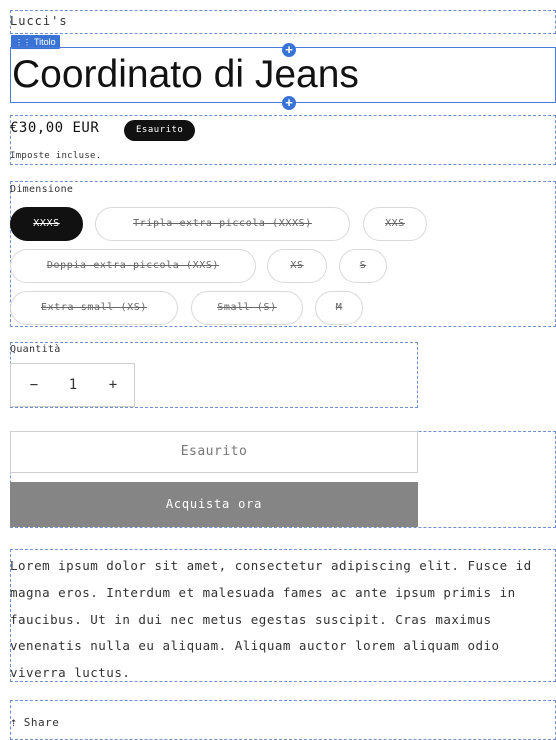 Image resolution: width=556 pixels, height=740 pixels. What do you see at coordinates (23, 42) in the screenshot?
I see `title-field-icon: ⋮⋮` at bounding box center [23, 42].